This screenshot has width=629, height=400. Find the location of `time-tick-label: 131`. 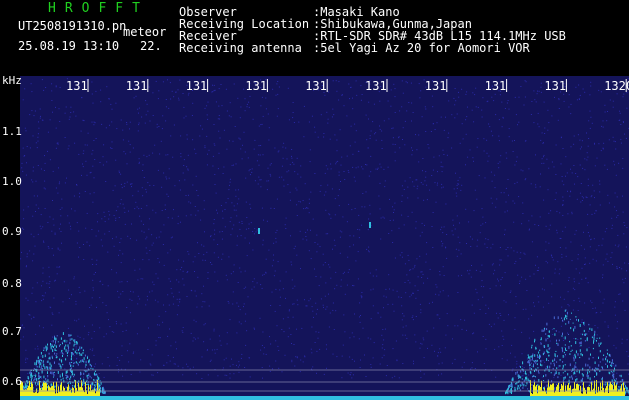

time-tick-label: 131 is located at coordinates (197, 86).